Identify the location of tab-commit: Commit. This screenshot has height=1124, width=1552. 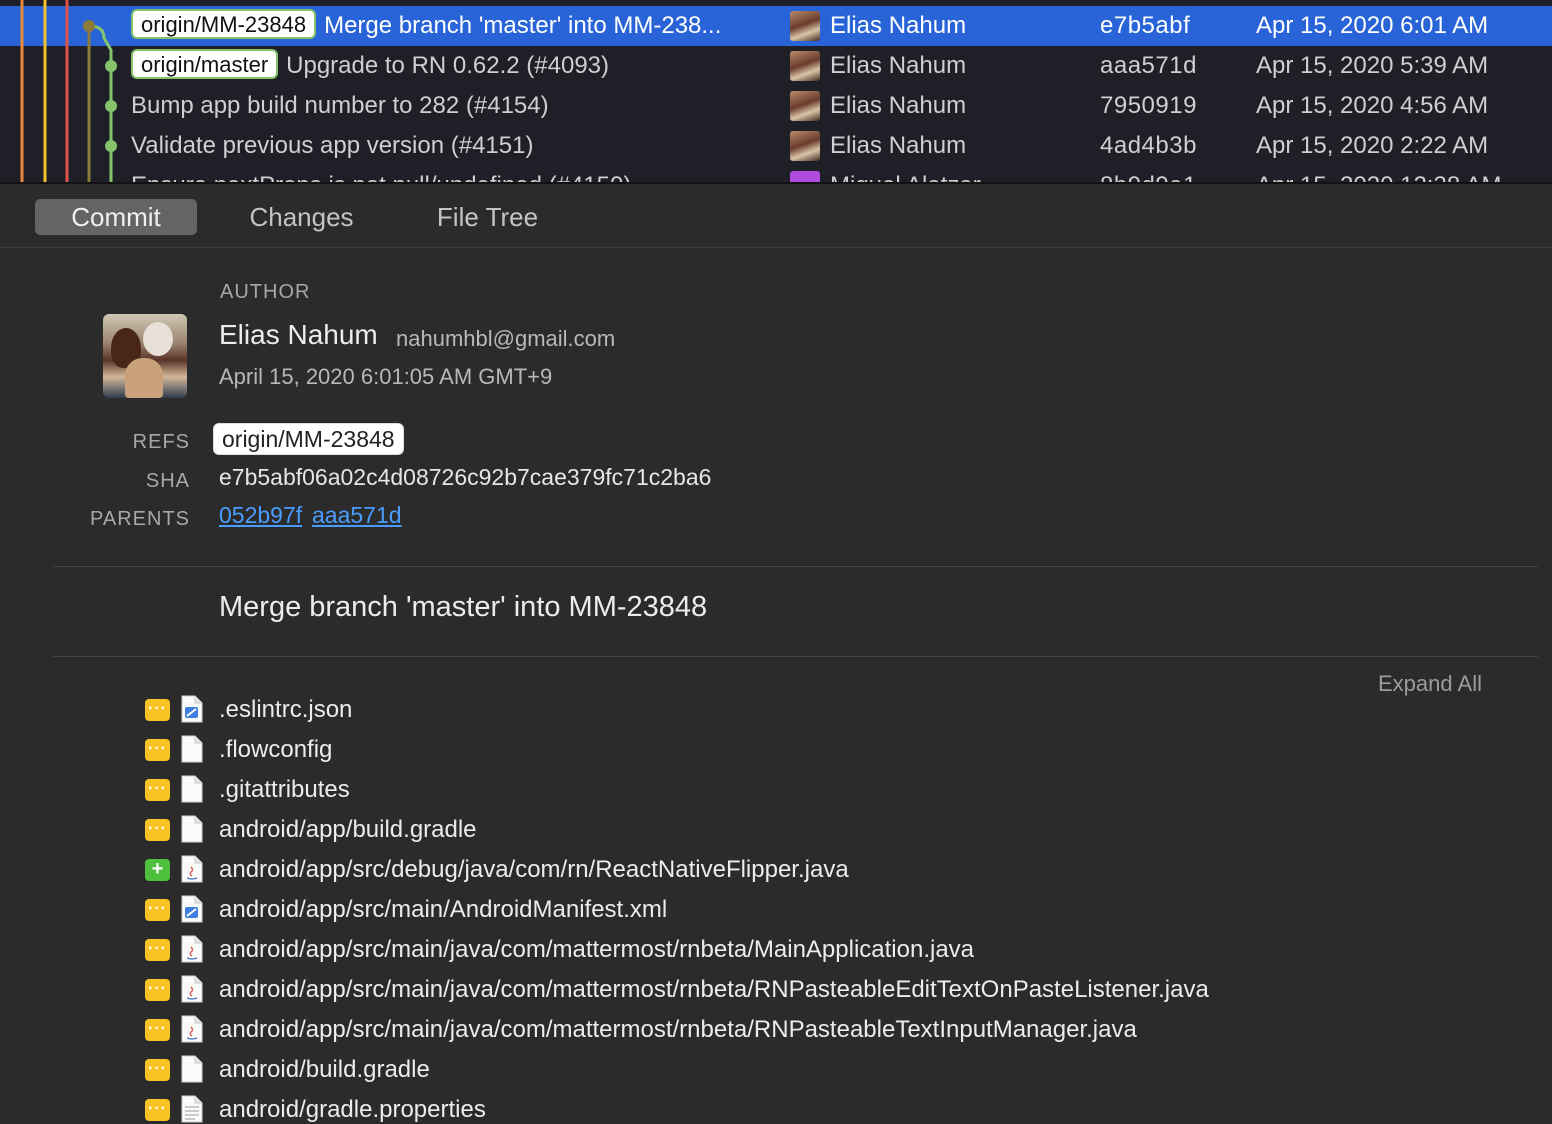
(116, 217).